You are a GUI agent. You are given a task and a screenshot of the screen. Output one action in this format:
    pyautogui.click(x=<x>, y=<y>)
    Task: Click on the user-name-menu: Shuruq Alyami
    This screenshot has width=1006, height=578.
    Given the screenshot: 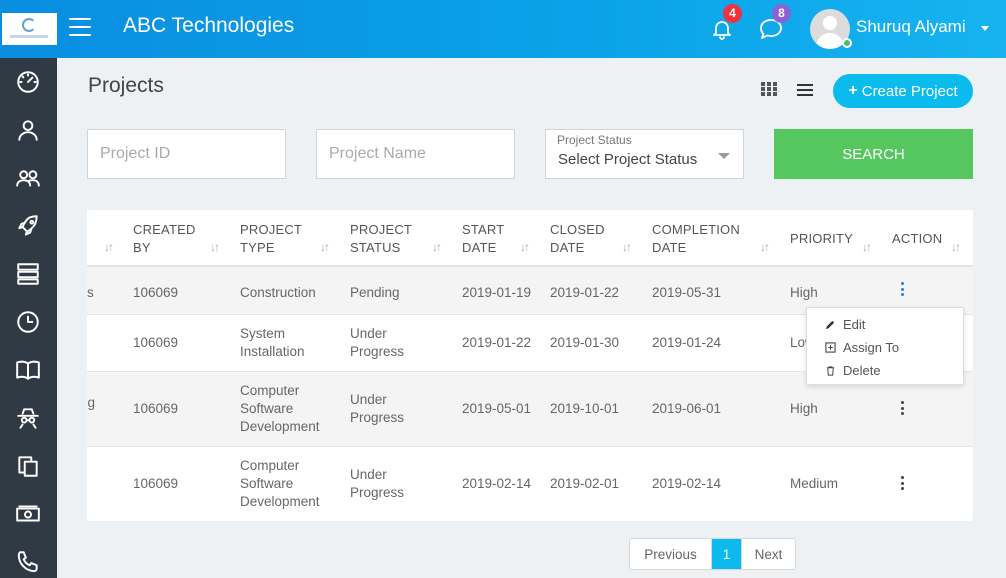 What is the action you would take?
    pyautogui.click(x=911, y=27)
    